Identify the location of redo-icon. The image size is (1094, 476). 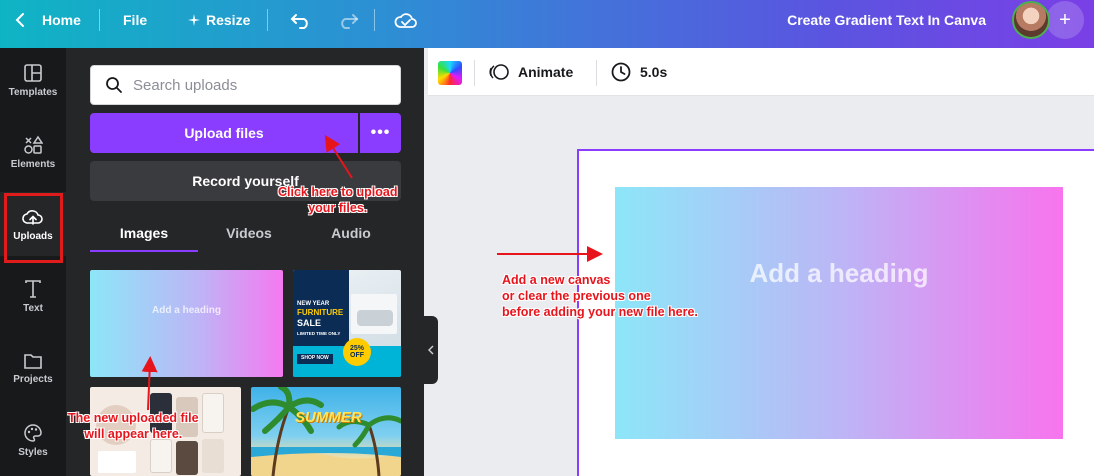
(348, 20).